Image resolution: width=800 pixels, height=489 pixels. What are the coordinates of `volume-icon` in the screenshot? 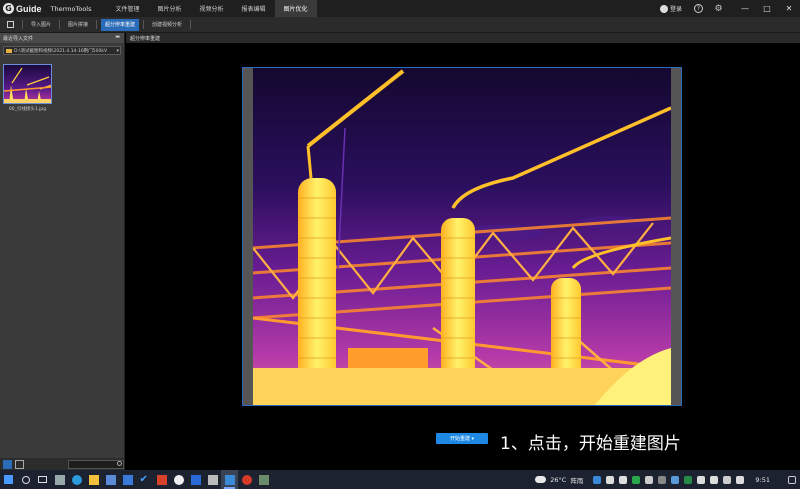 It's located at (714, 479).